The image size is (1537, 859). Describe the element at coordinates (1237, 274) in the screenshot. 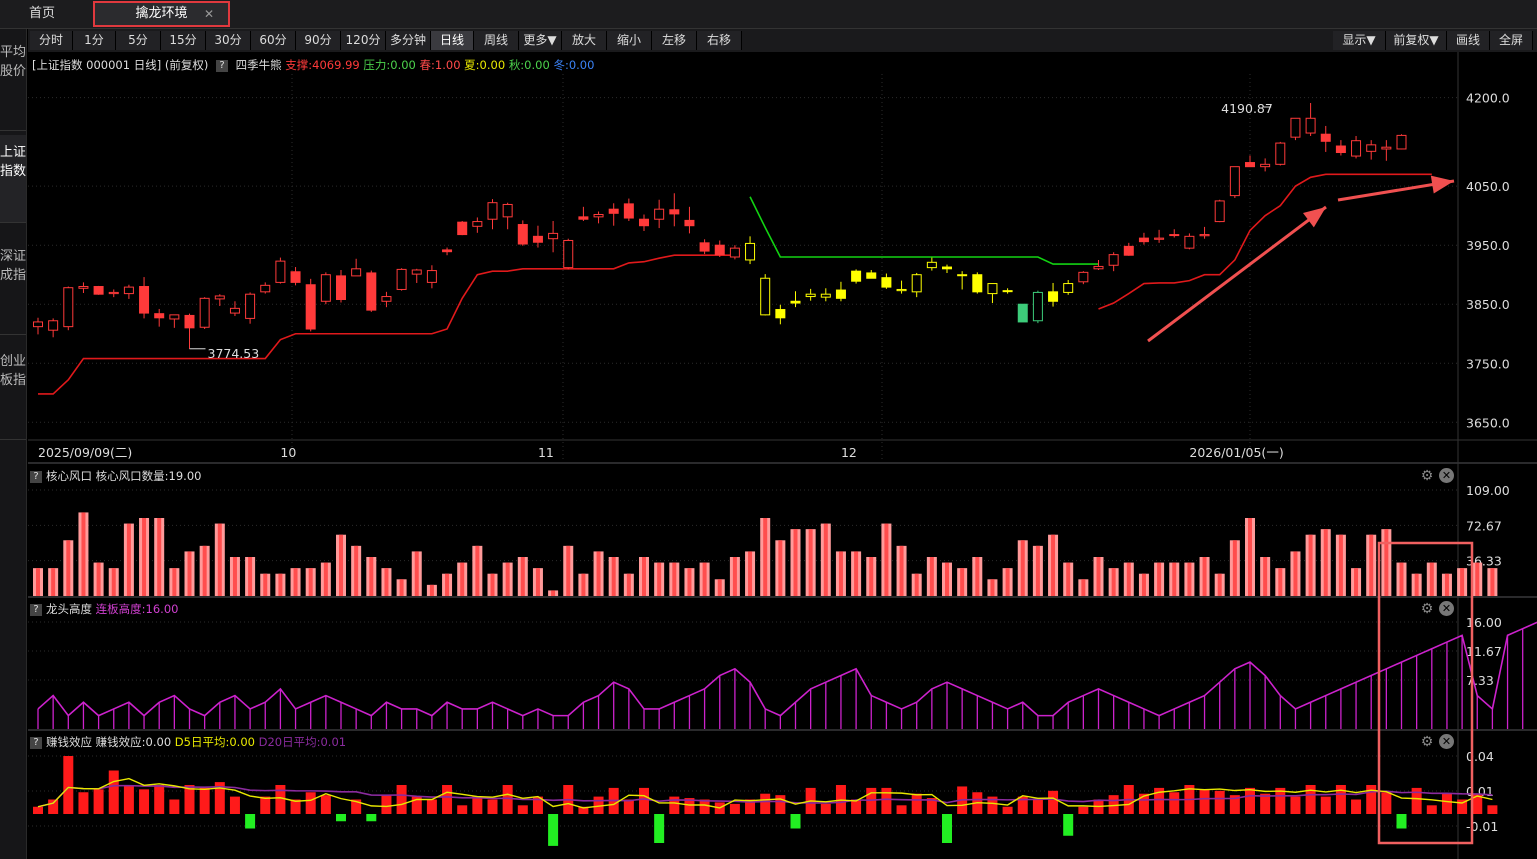

I see `trend-arrow` at that location.